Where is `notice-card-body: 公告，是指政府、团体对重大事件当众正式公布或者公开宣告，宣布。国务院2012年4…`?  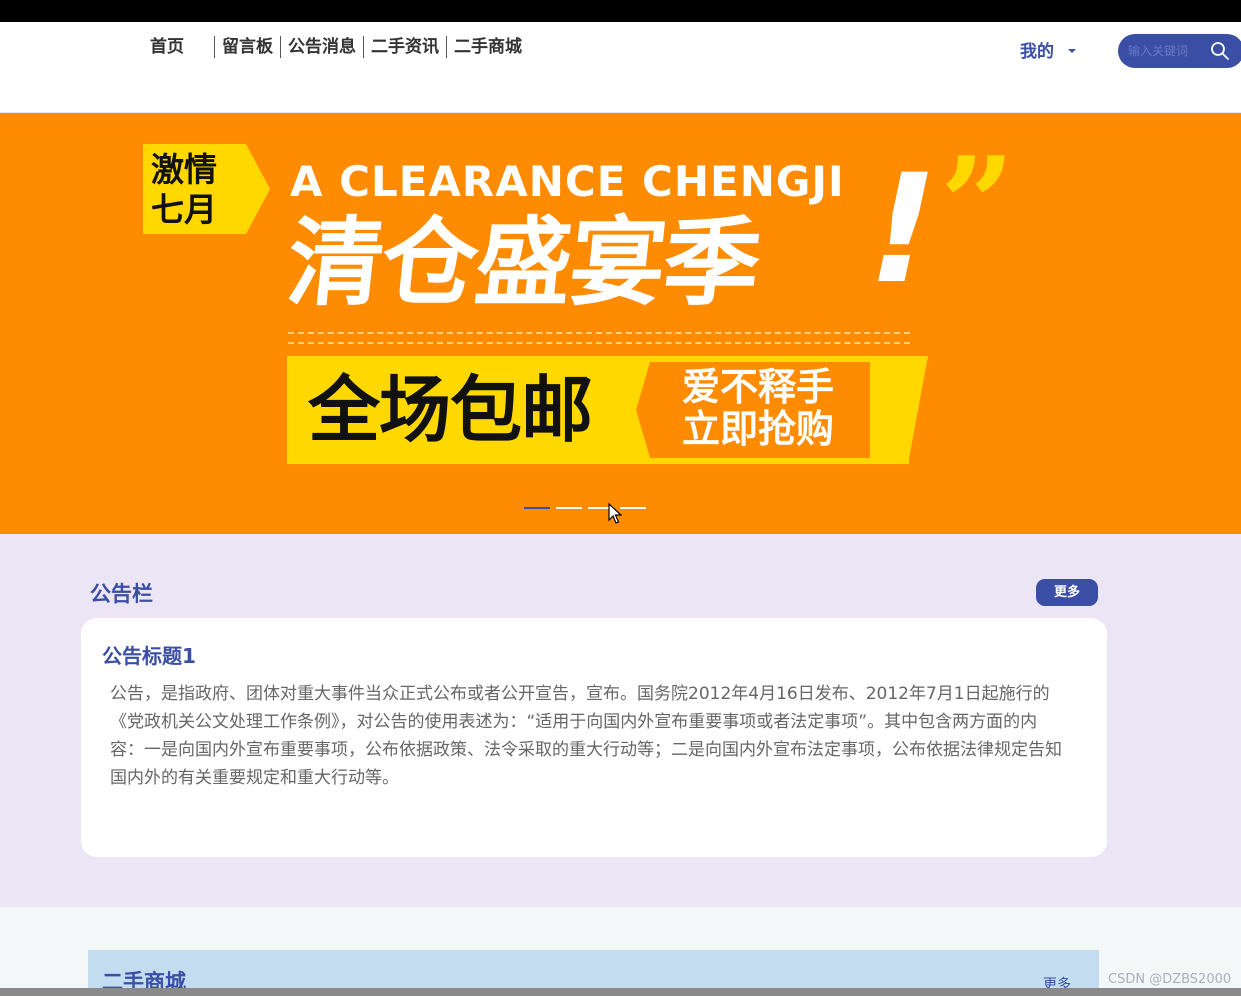 notice-card-body: 公告，是指政府、团体对重大事件当众正式公布或者公开宣告，宣布。国务院2012年4… is located at coordinates (586, 736).